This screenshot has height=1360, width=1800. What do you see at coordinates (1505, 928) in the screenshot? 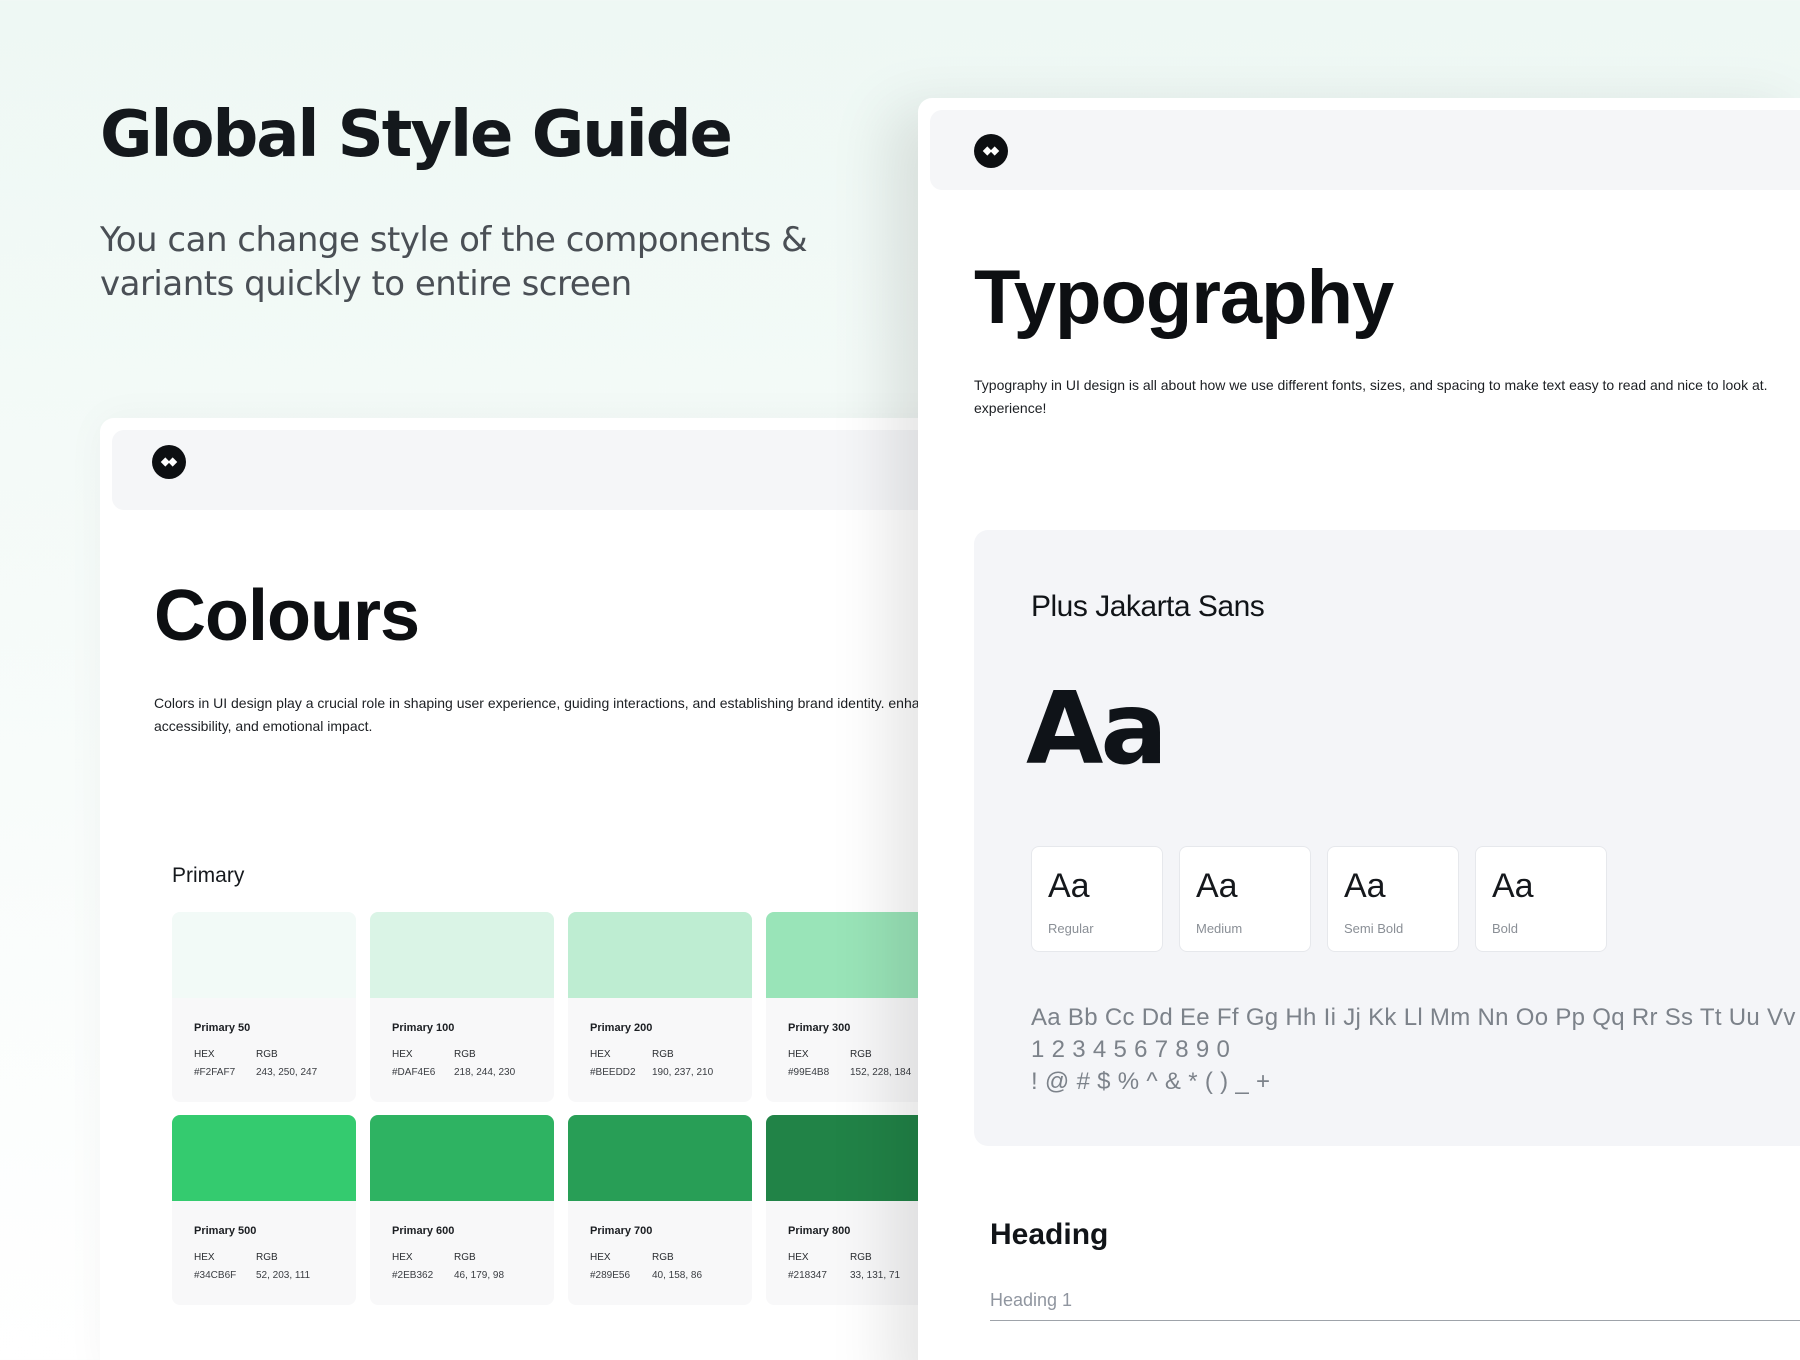
I see `weight-label: Bold` at bounding box center [1505, 928].